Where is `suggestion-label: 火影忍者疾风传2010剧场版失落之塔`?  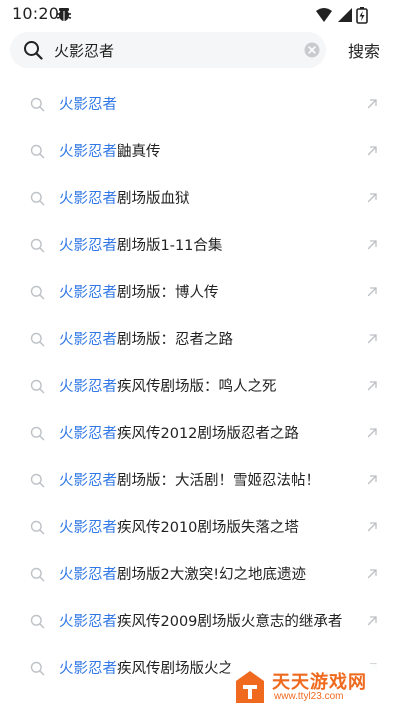 suggestion-label: 火影忍者疾风传2010剧场版失落之塔 is located at coordinates (209, 528).